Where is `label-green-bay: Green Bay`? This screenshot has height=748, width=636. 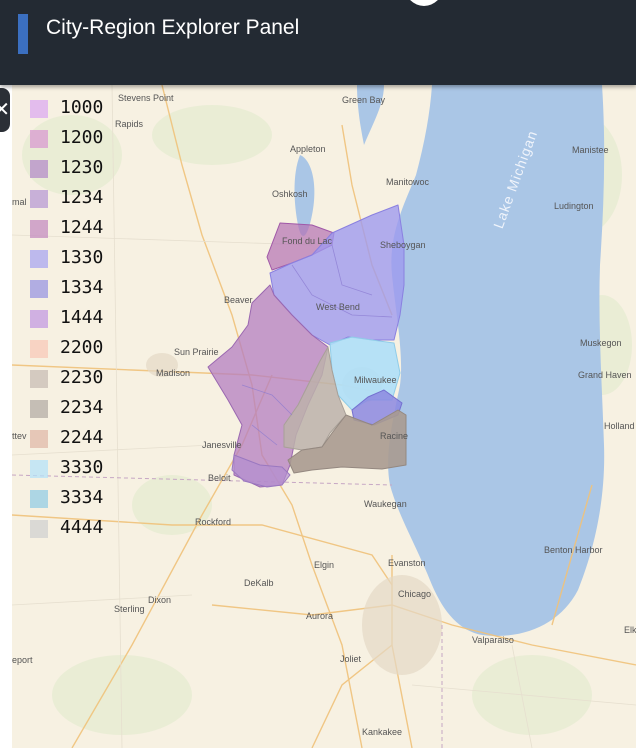
label-green-bay: Green Bay is located at coordinates (364, 100).